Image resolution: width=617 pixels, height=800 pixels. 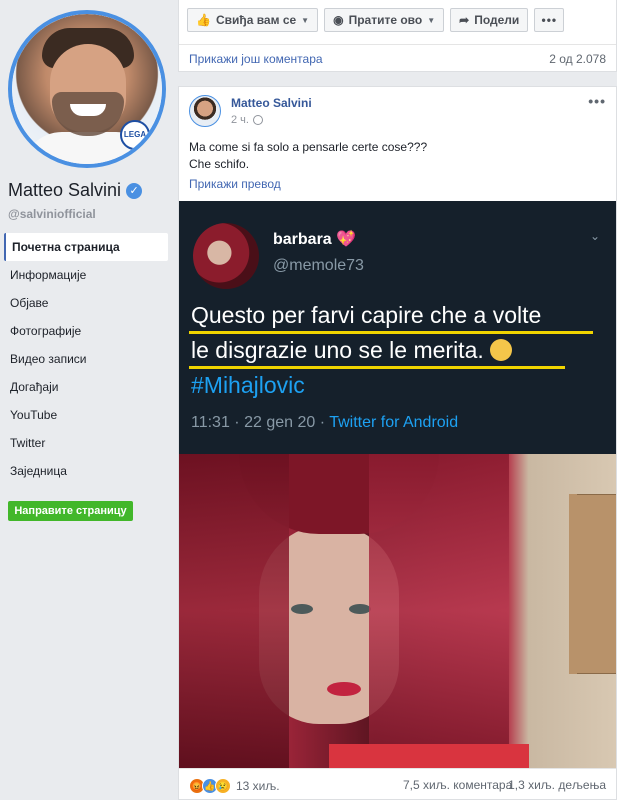 I want to click on nav-item-twitter: Twitter, so click(x=86, y=443).